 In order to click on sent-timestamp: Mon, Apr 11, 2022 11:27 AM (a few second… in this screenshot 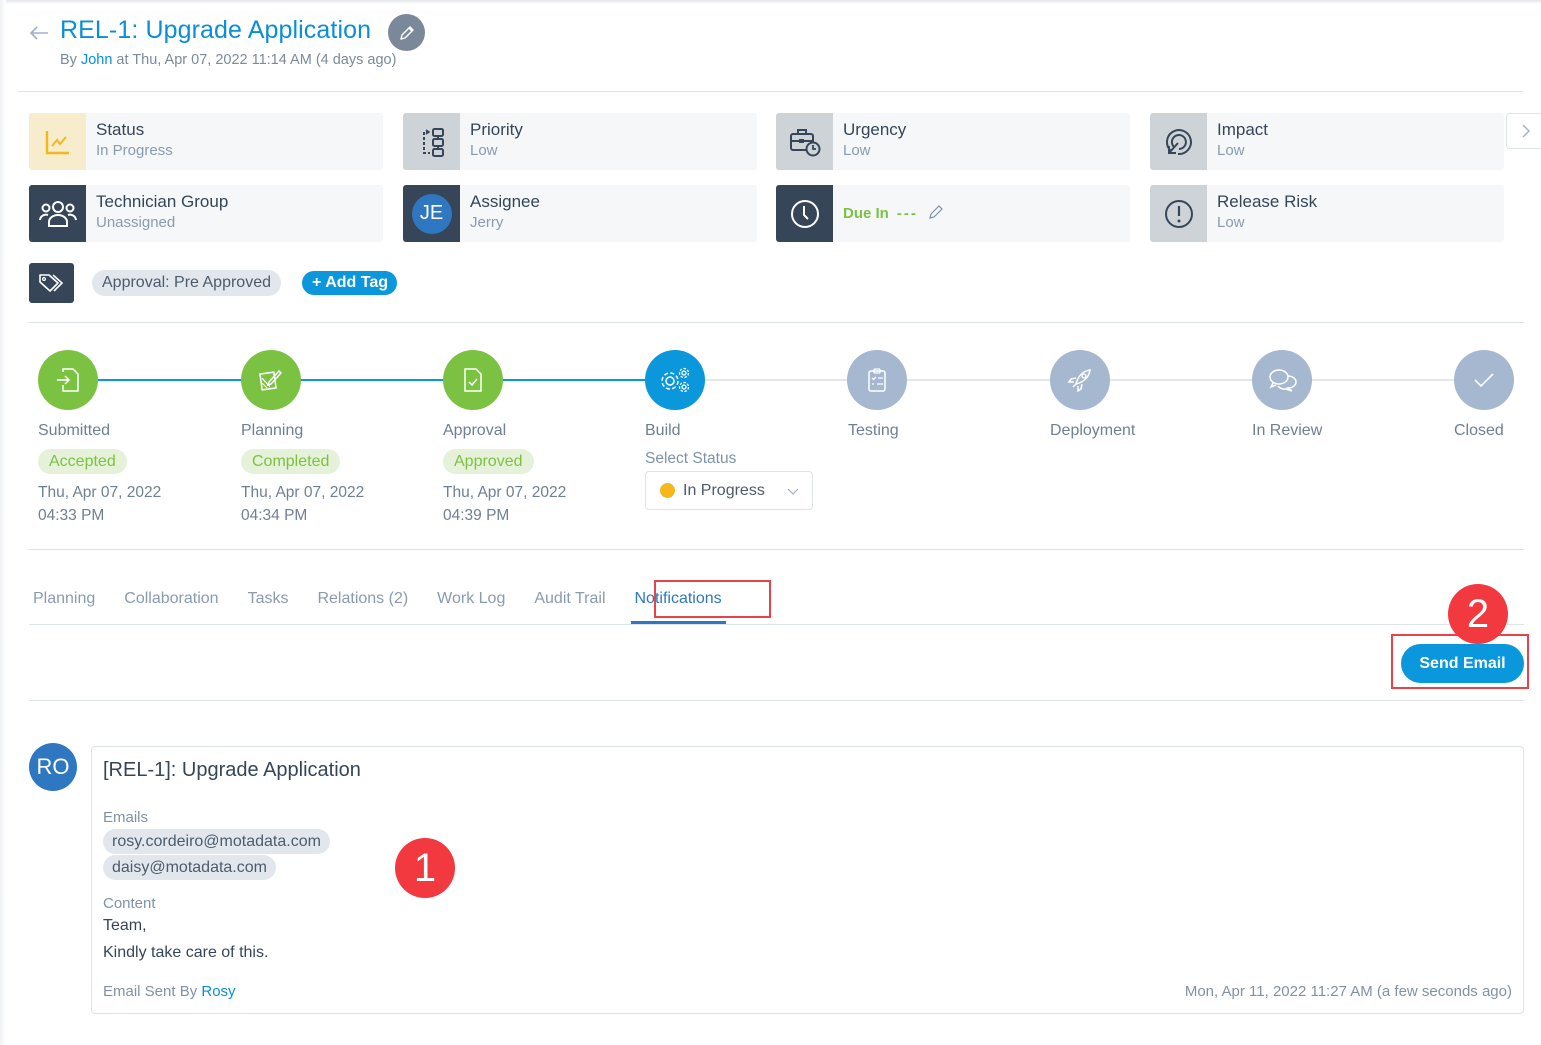, I will do `click(1348, 991)`.